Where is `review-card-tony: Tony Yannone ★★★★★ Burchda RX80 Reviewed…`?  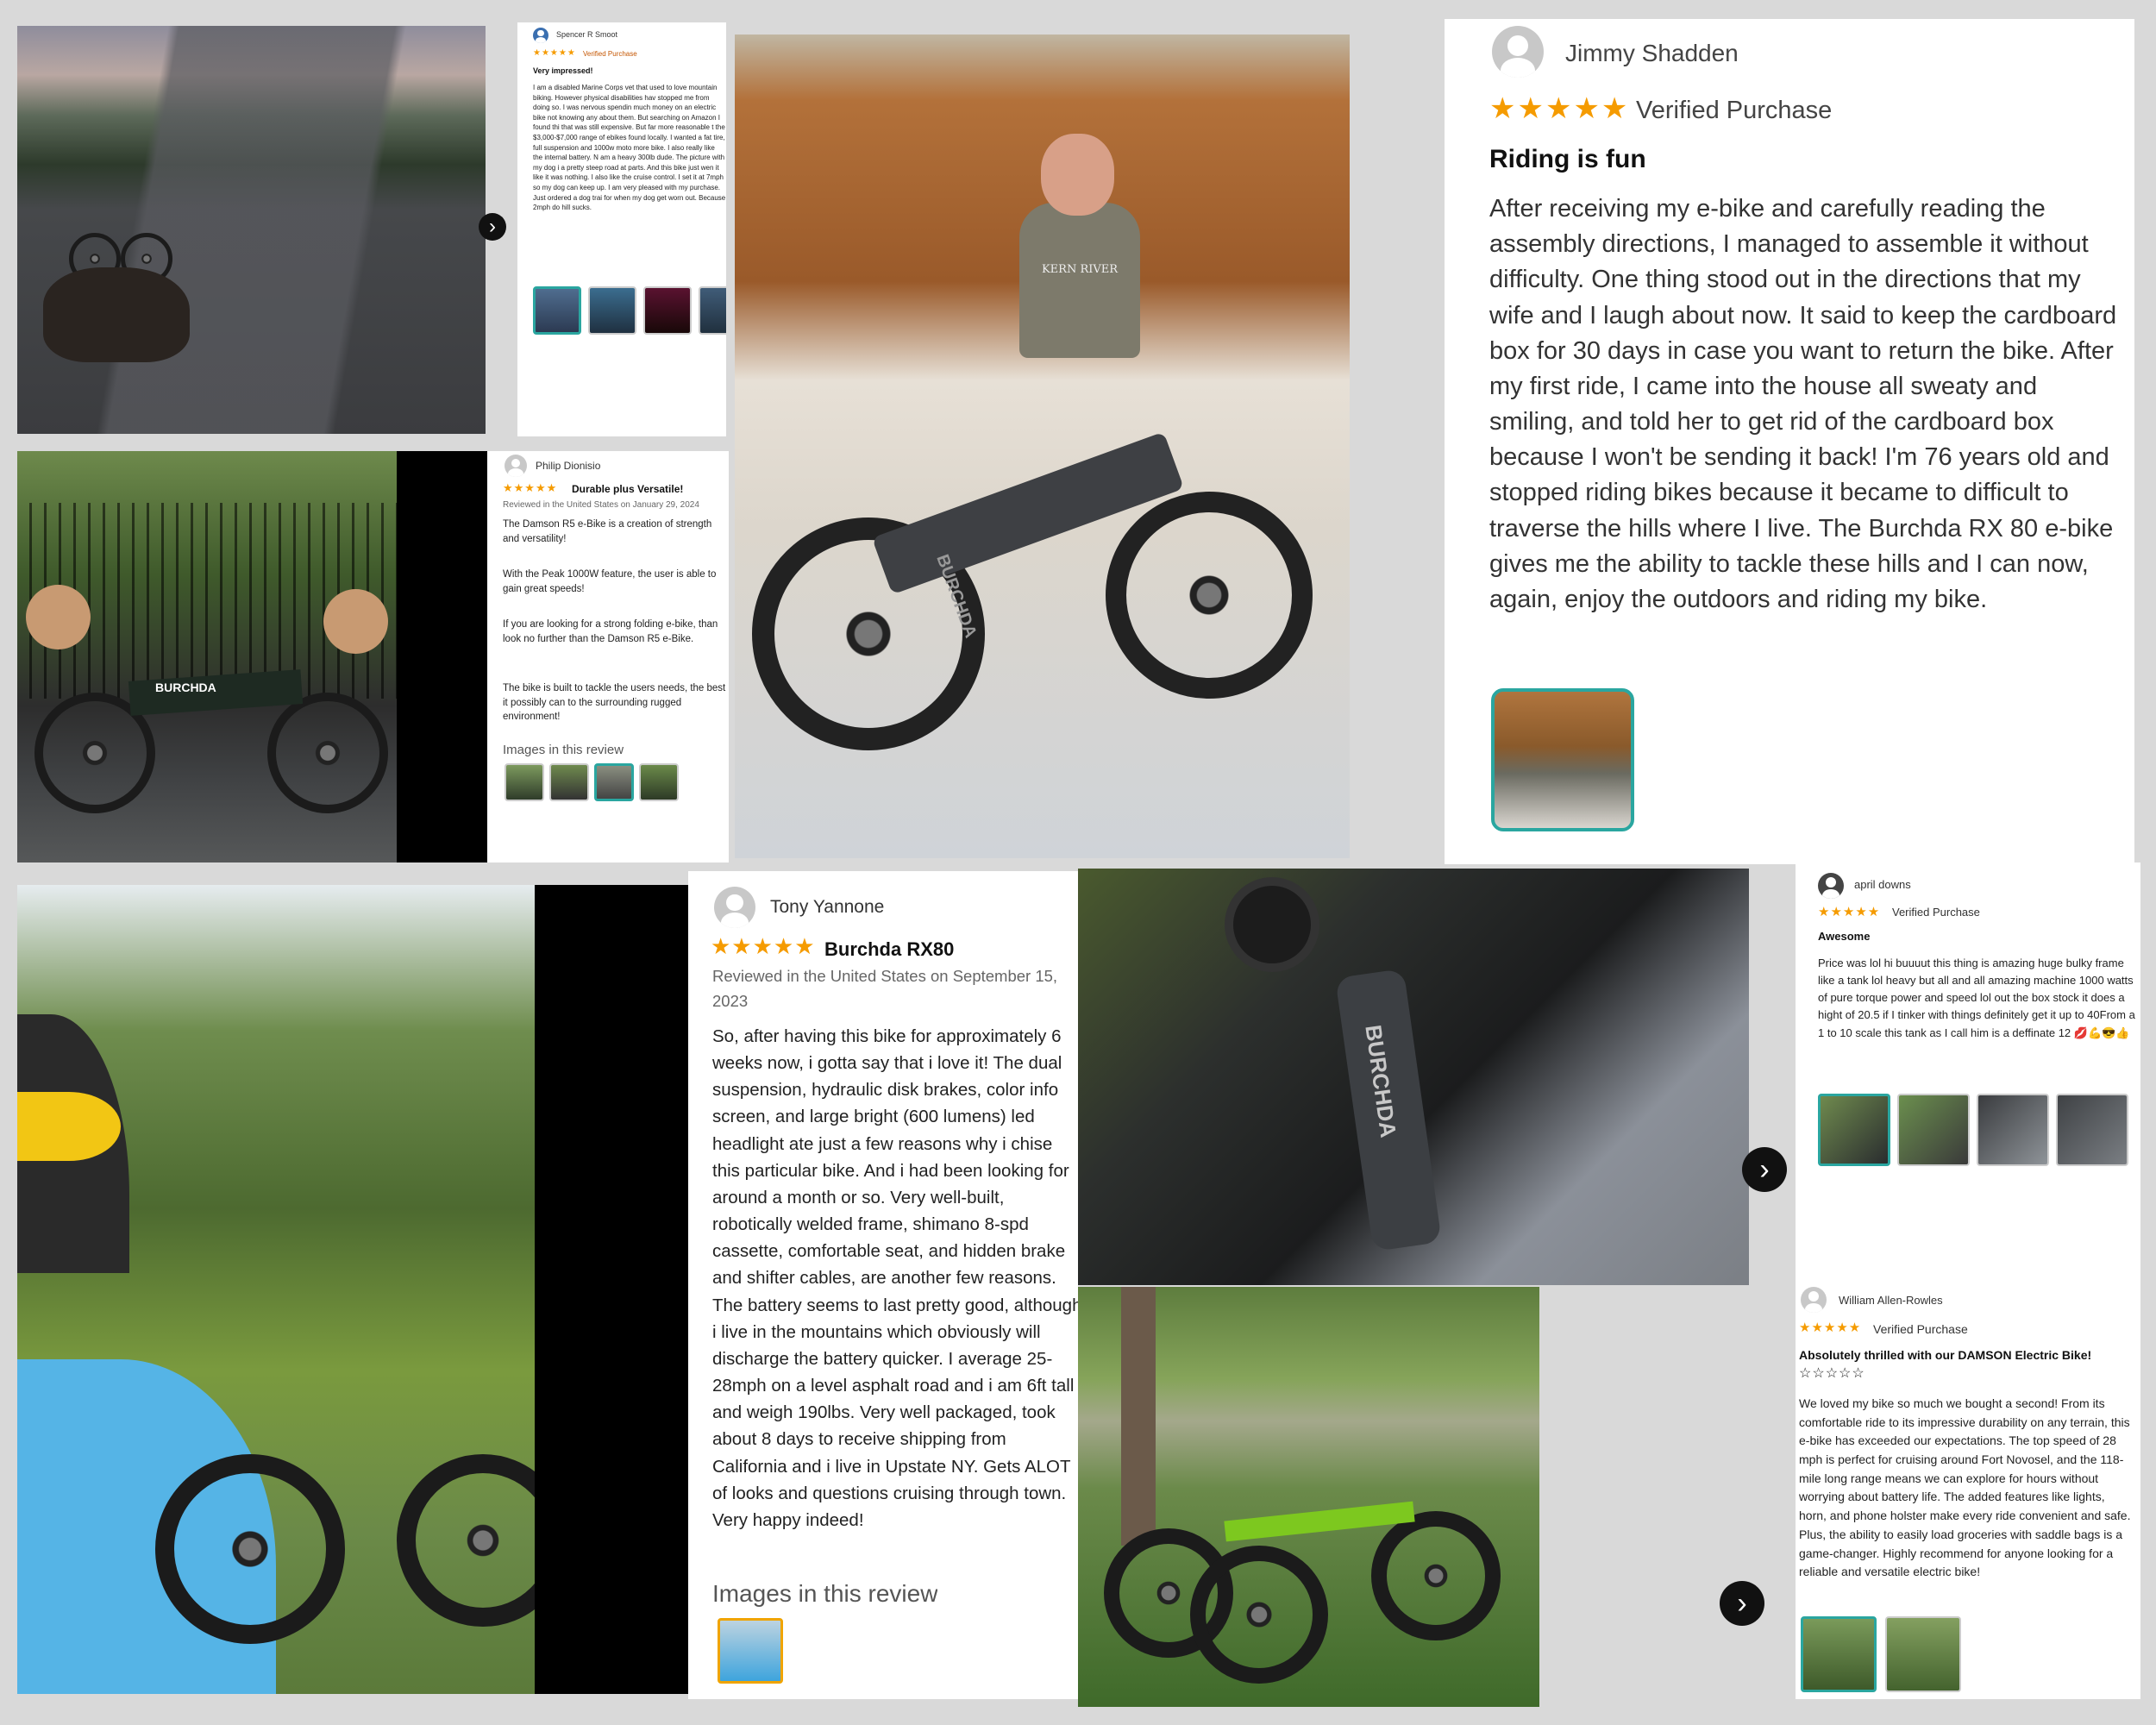
review-card-tony: Tony Yannone ★★★★★ Burchda RX80 Reviewed… is located at coordinates (883, 1285).